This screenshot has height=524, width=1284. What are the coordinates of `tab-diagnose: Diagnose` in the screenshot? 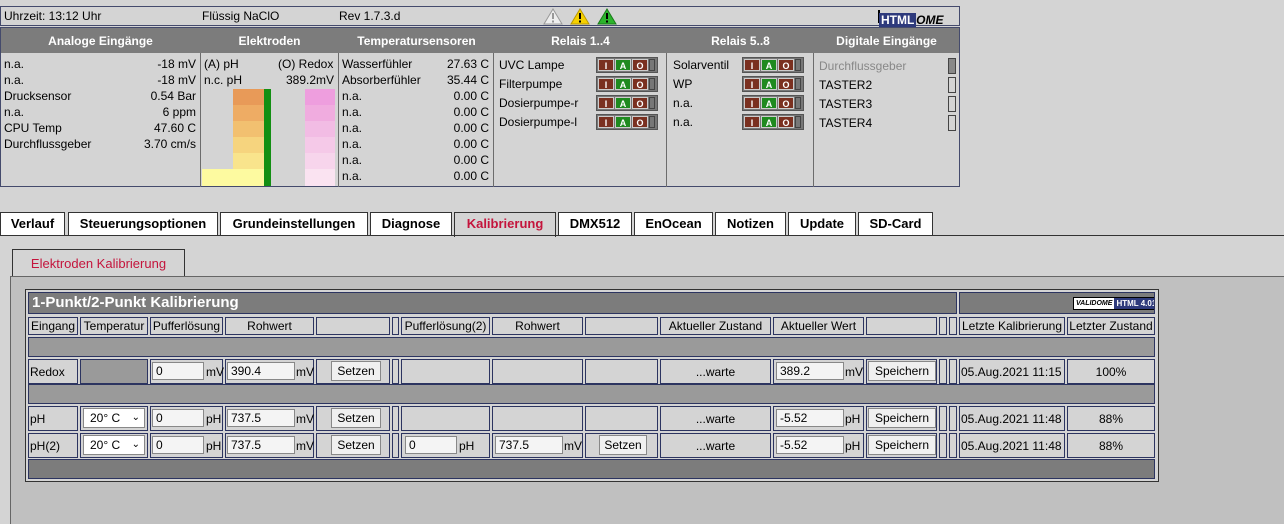 It's located at (411, 224).